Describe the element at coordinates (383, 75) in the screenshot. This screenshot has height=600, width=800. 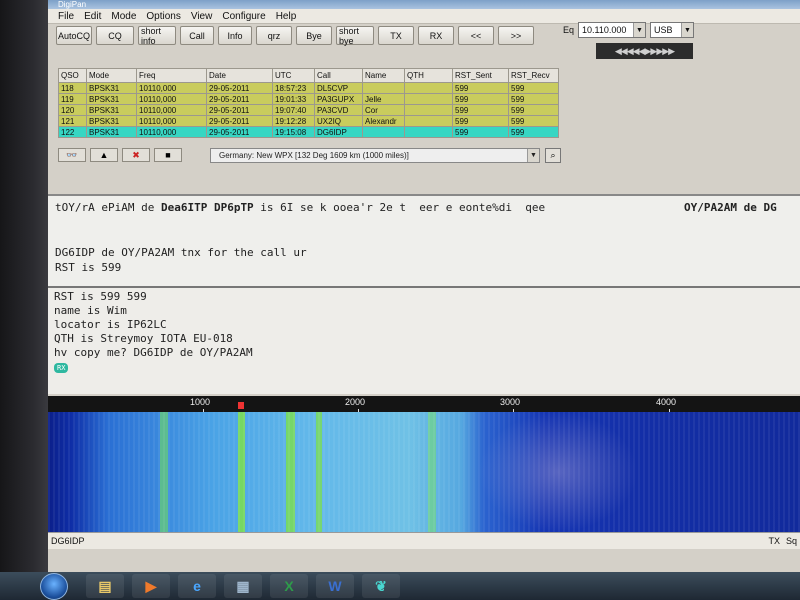
I see `col-name: Name` at that location.